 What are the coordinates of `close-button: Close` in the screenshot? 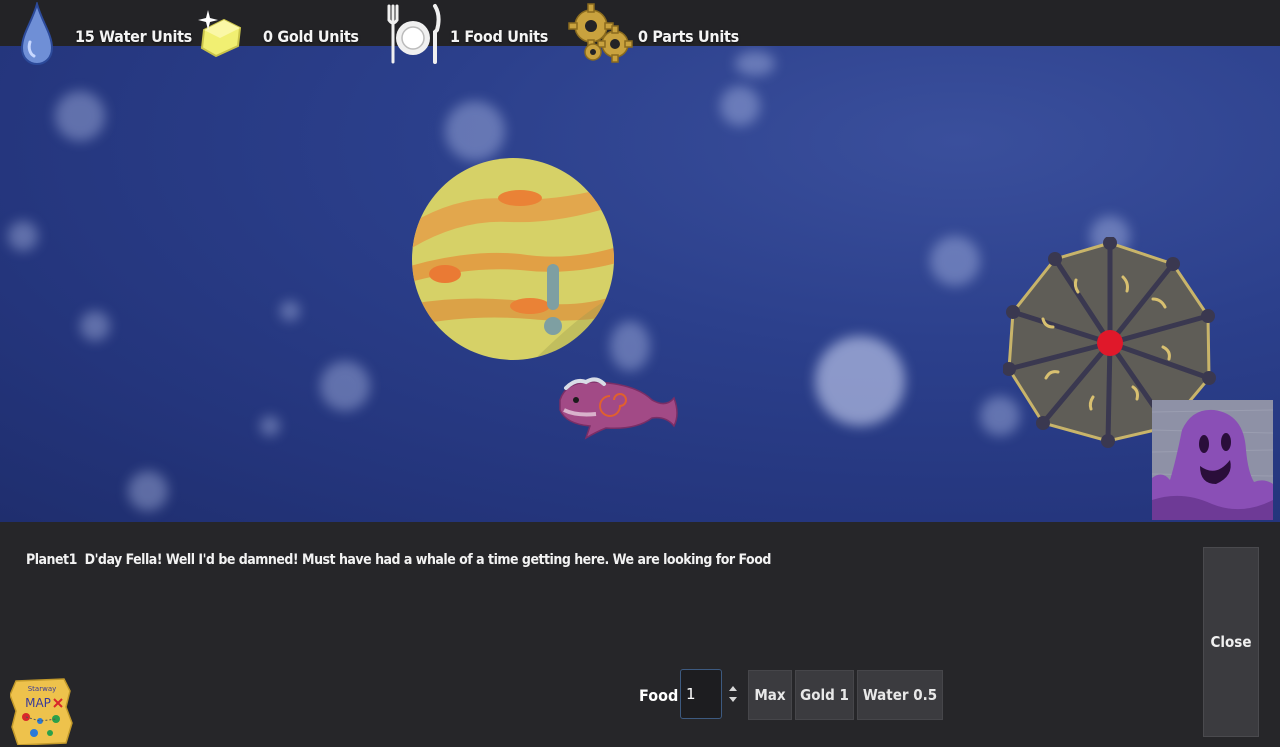 It's located at (1231, 642).